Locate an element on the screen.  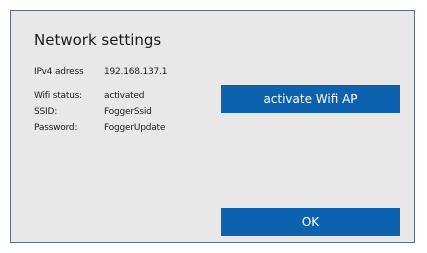
wifi-status-label: Wifi status: is located at coordinates (58, 96).